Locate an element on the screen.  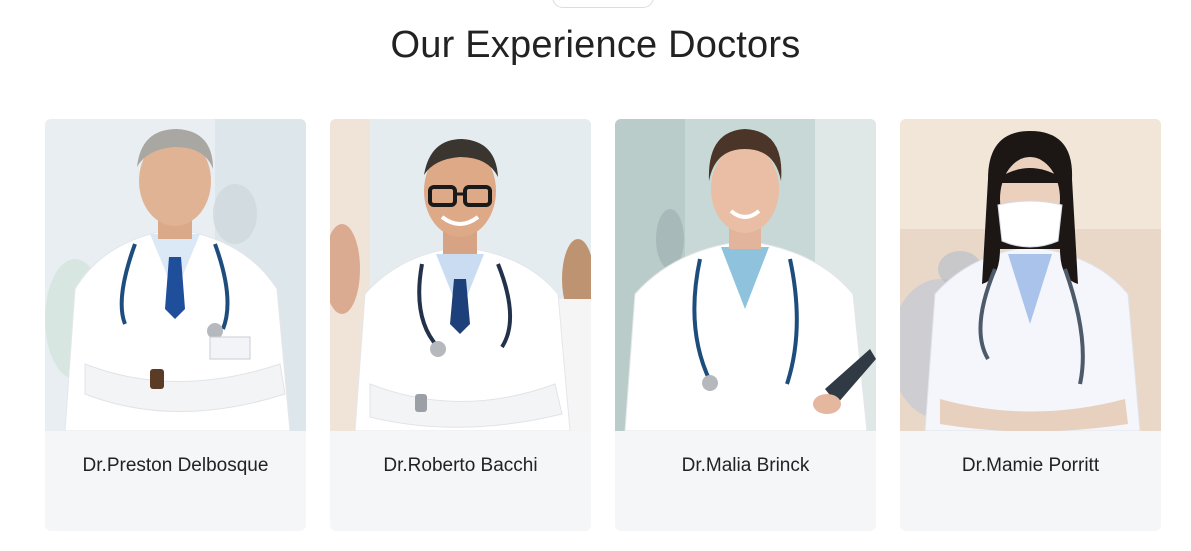
top-tab-outline is located at coordinates (603, 4).